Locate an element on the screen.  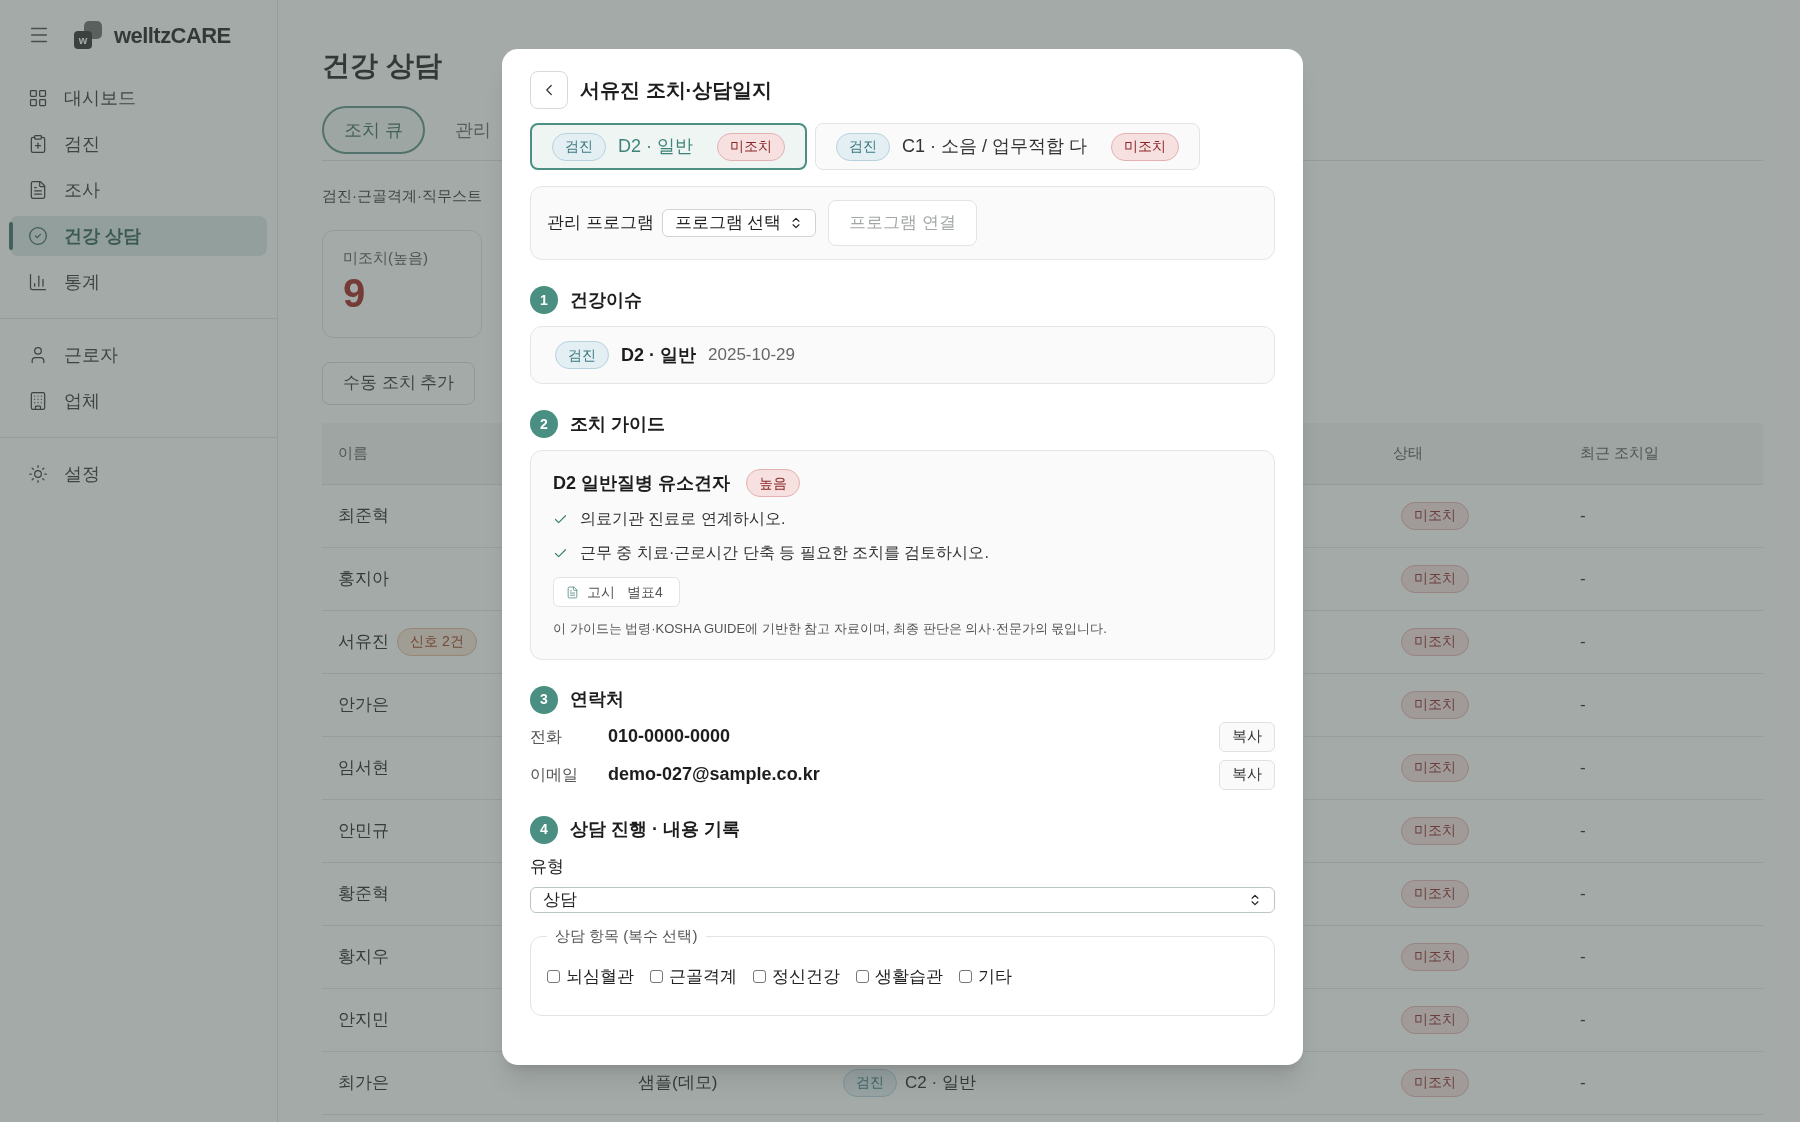
name-cell-text: 황준혁 is located at coordinates (363, 893).